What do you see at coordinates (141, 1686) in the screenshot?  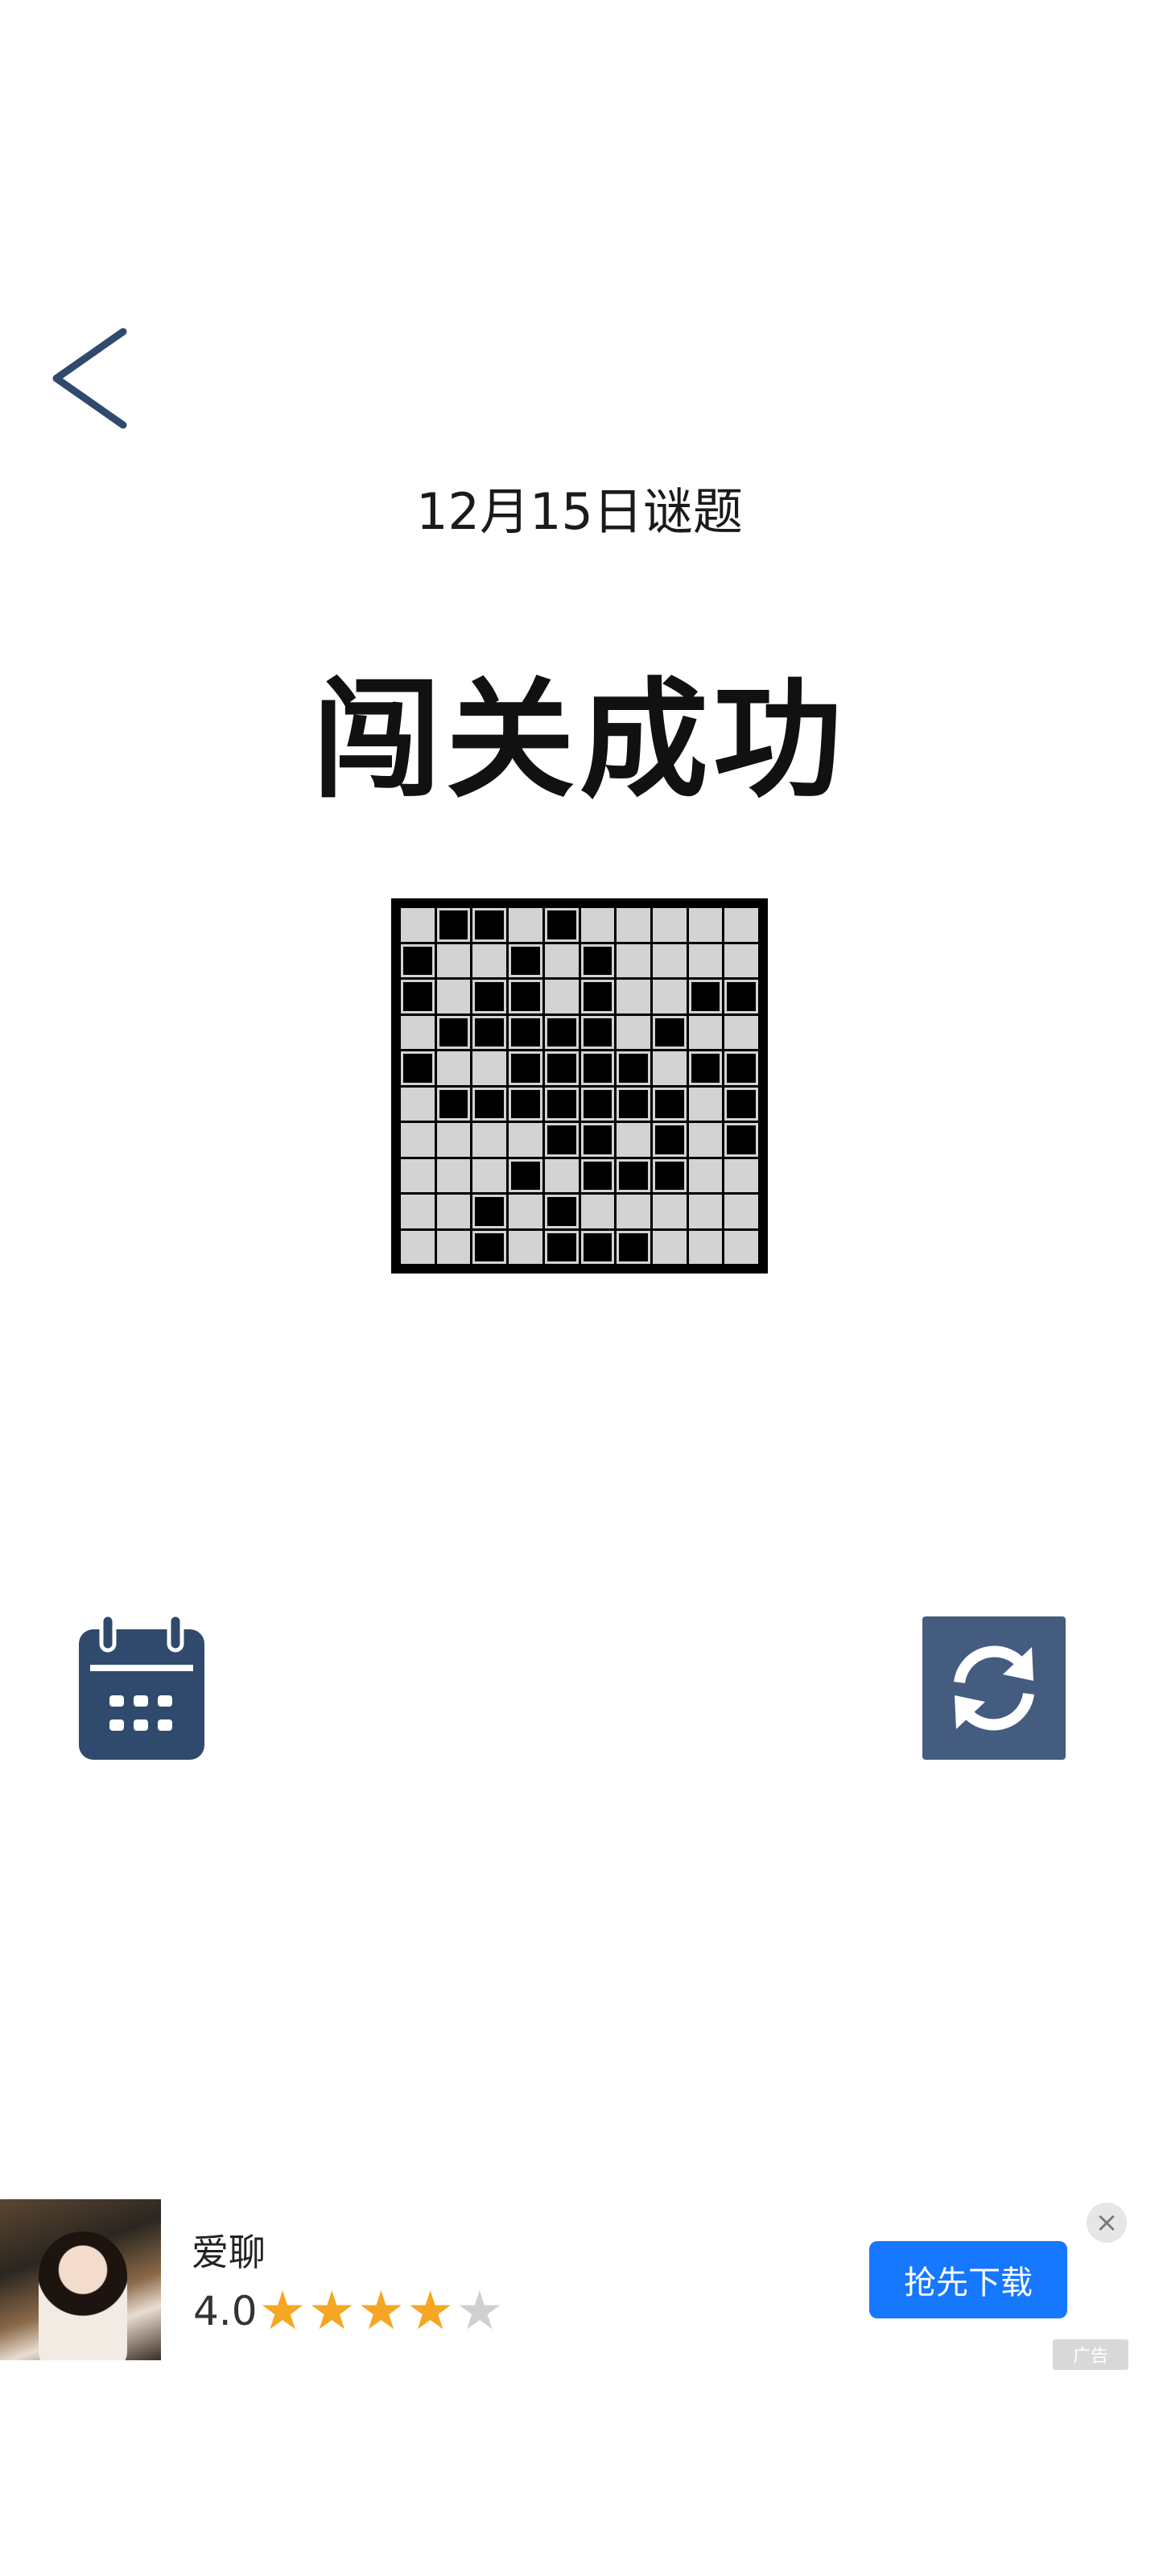 I see `calendar-button` at bounding box center [141, 1686].